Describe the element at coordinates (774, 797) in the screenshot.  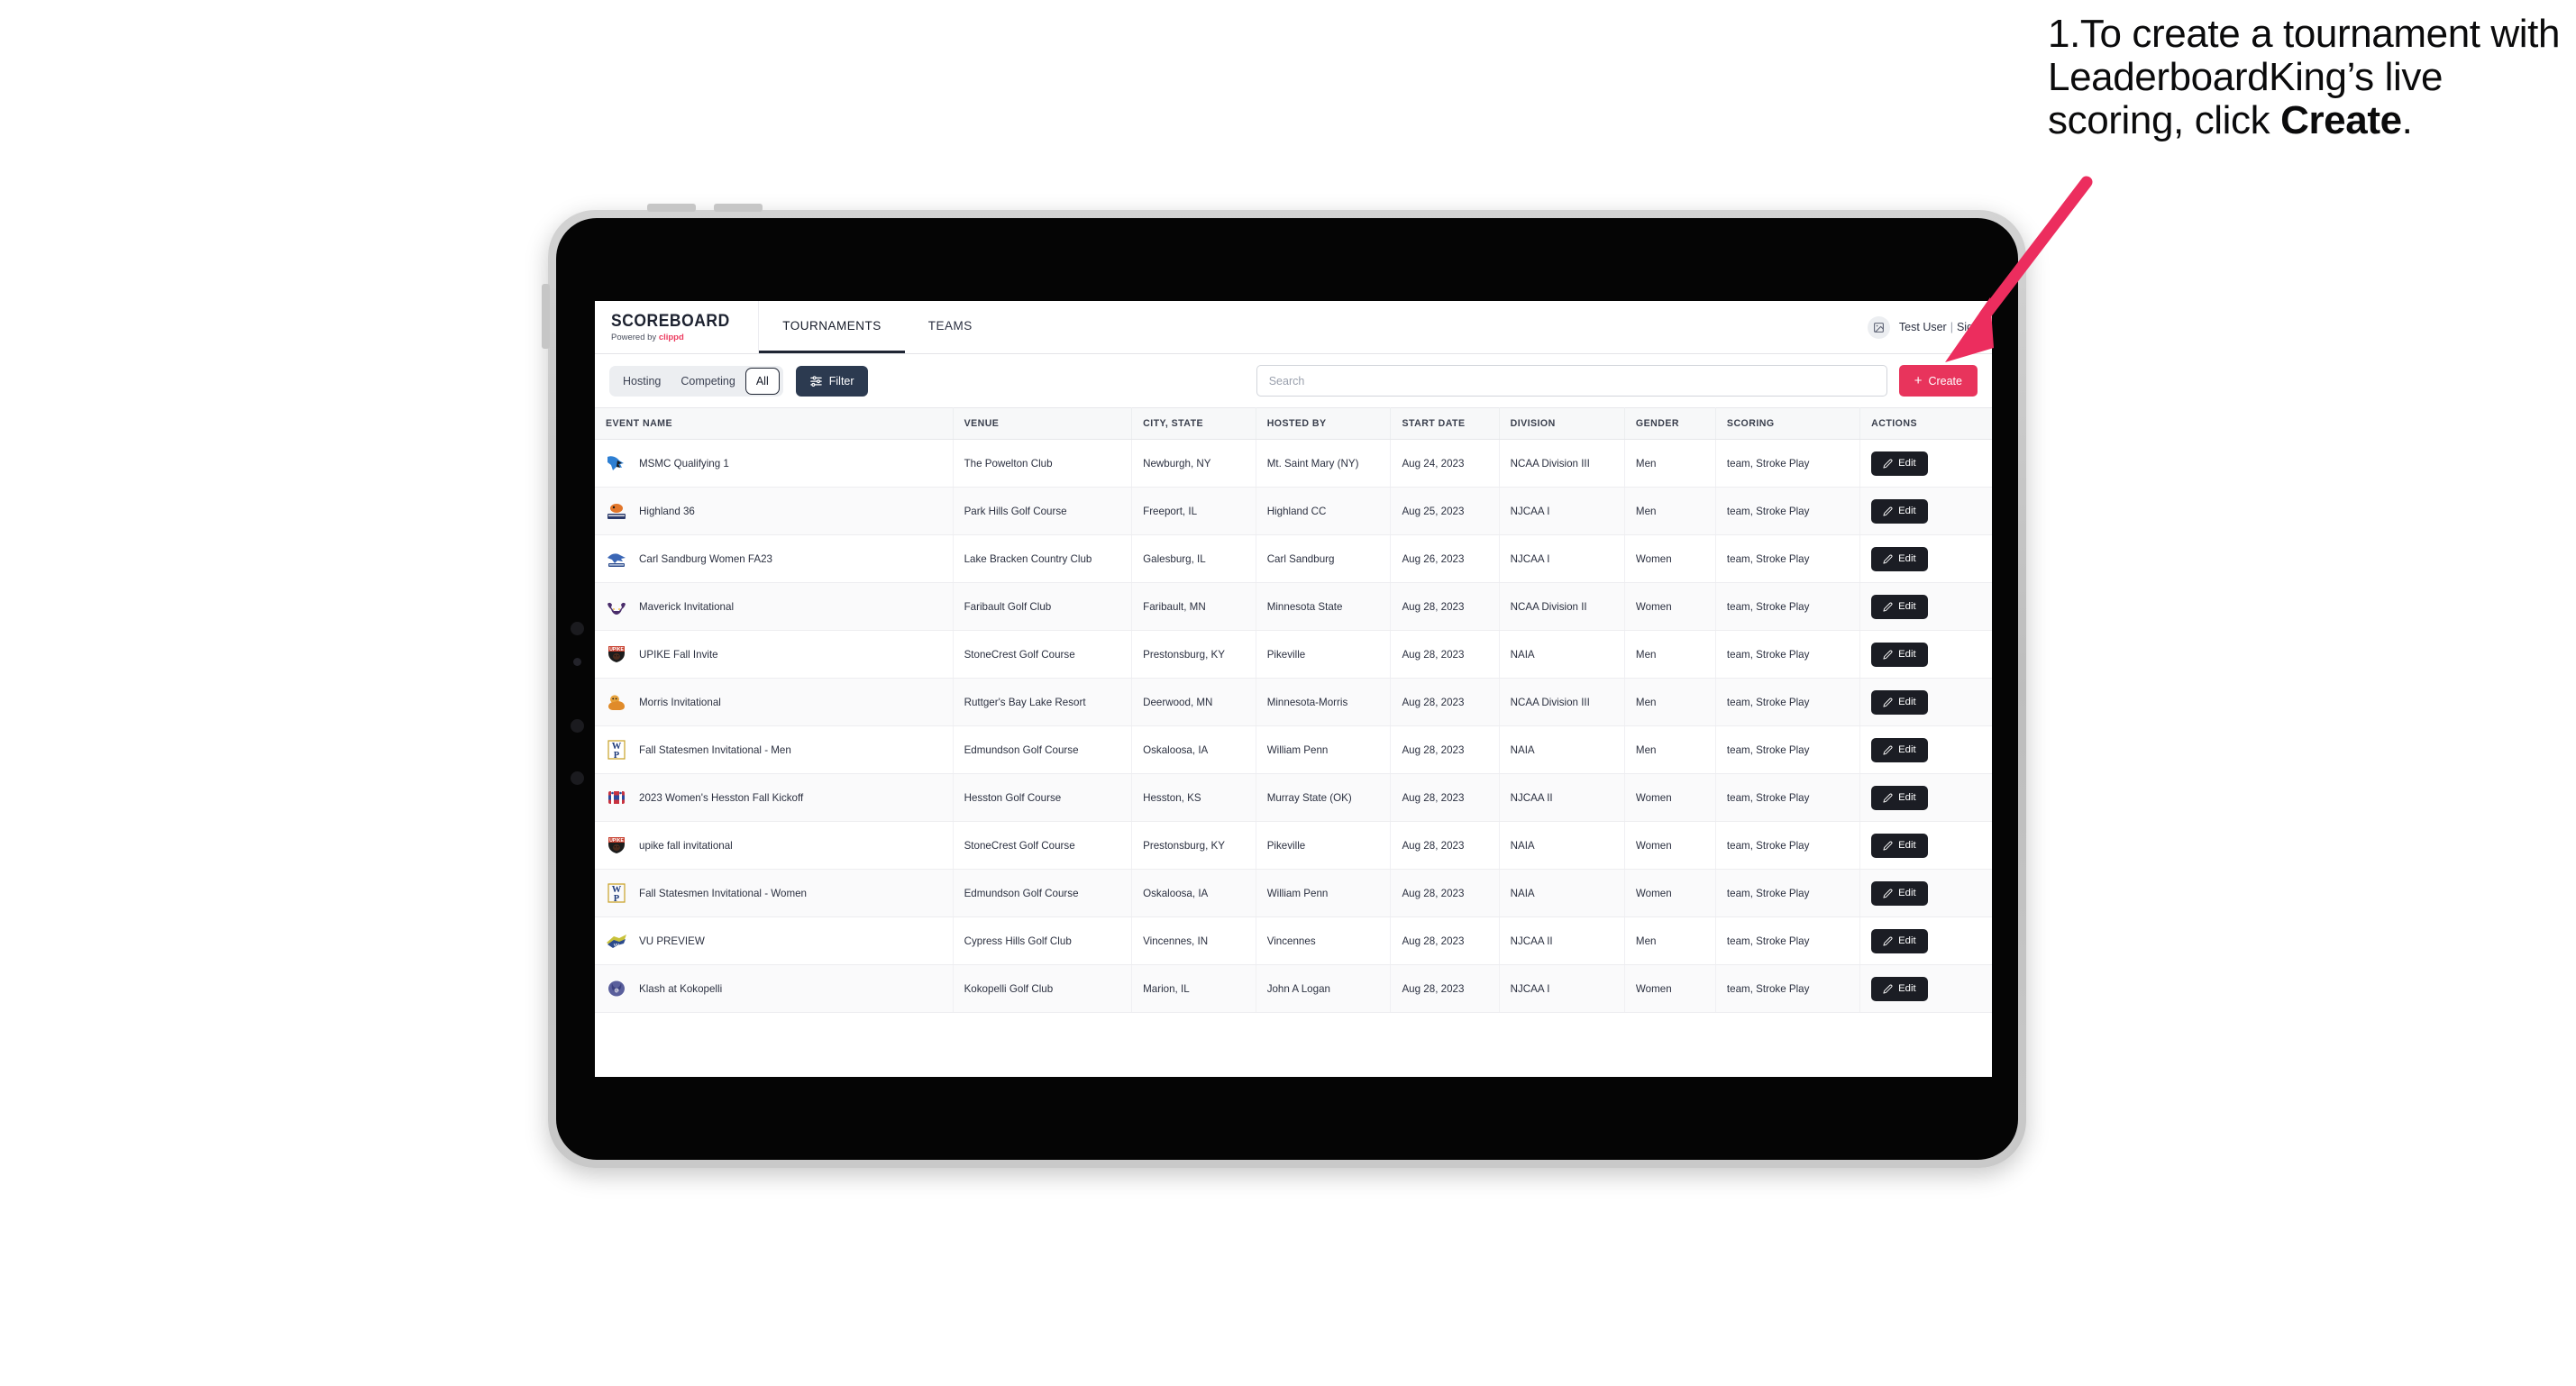
I see `cell-event-name: 2023 Women's Hesston Fall Kickoff` at that location.